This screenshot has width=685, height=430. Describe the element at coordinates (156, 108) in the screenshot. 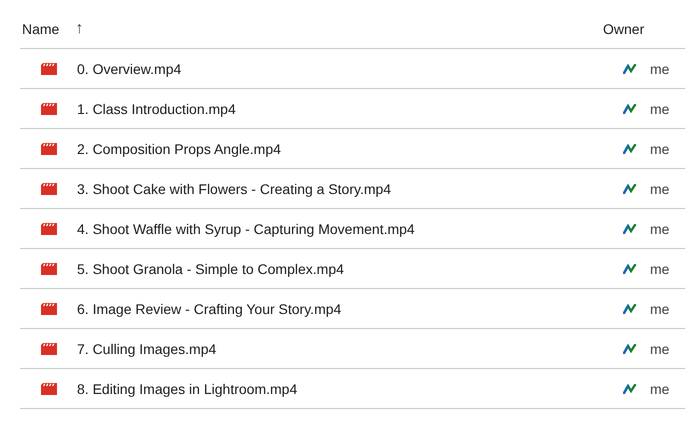

I see `file-name: 1. Class Introduction.mp4` at that location.